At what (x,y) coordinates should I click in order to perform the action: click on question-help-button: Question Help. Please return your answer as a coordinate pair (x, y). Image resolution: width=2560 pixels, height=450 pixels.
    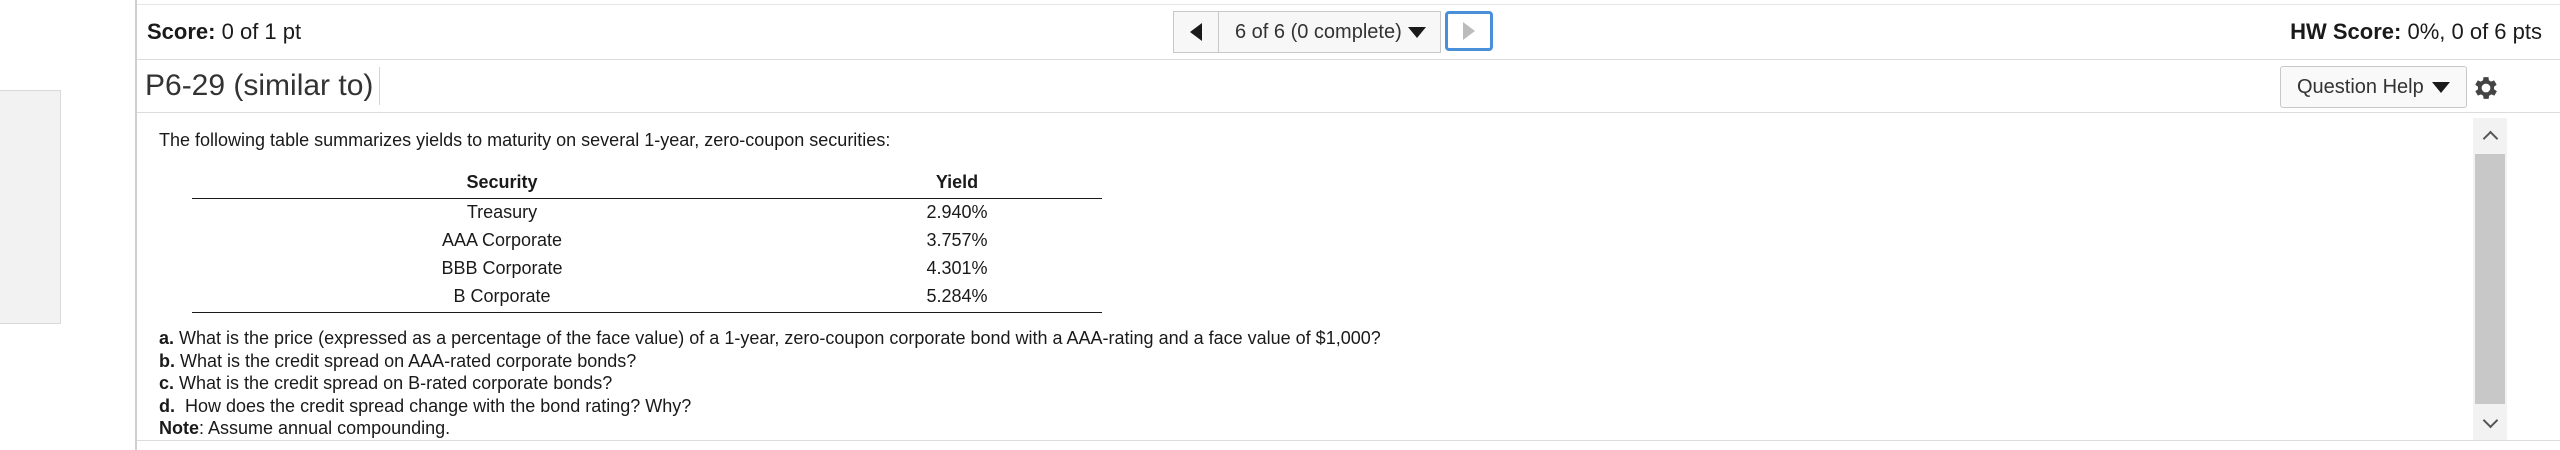
    Looking at the image, I should click on (2373, 87).